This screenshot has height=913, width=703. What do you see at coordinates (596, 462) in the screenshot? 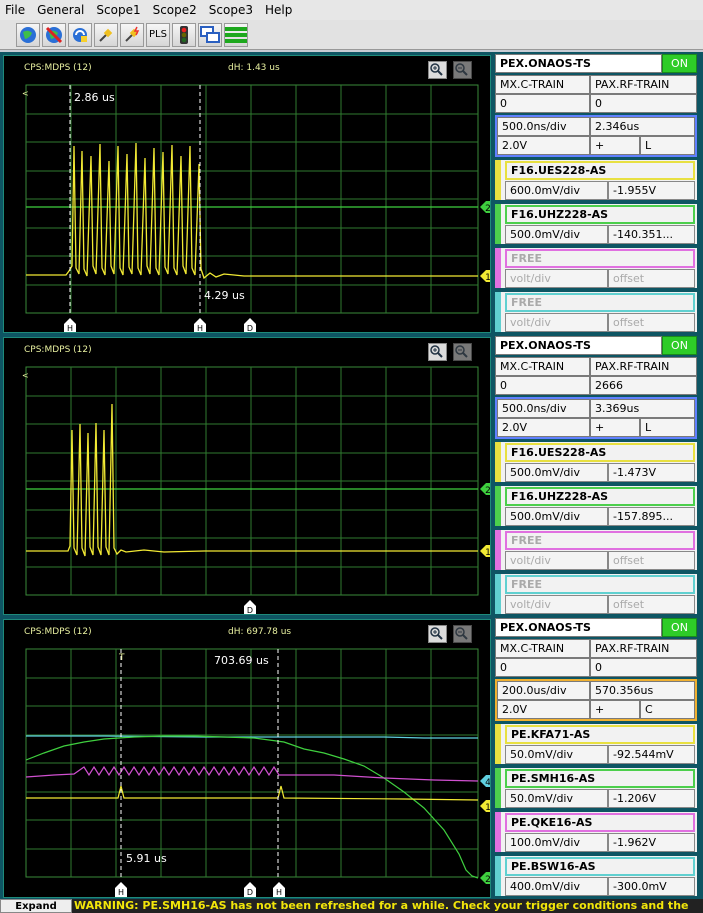
I see `channel-1-settings: F16.UES228-AS 500.0mV/div -1.473V` at bounding box center [596, 462].